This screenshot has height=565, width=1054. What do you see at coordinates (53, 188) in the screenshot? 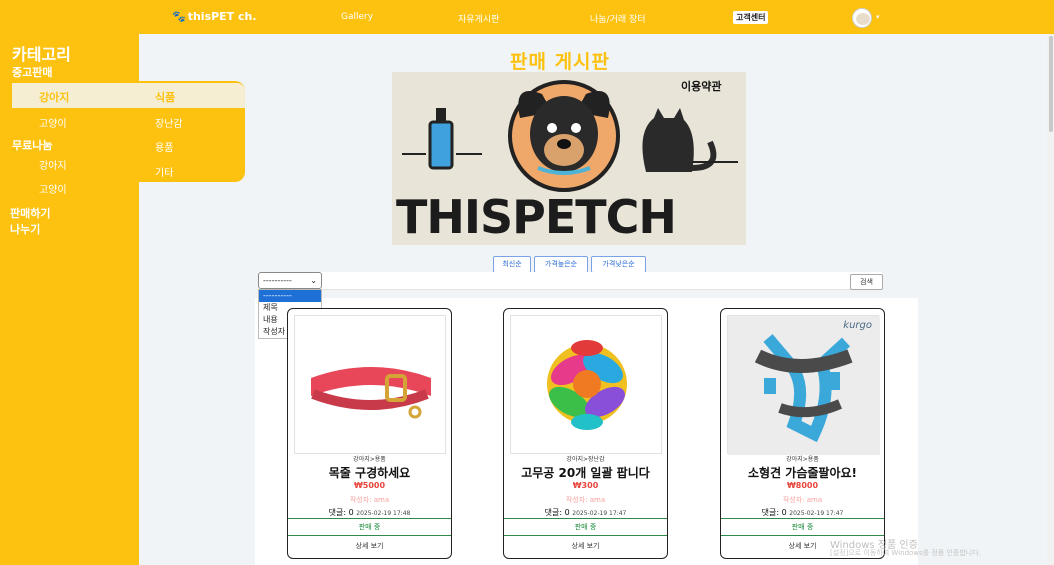
I see `sidebar-item-share-cat: 고양이` at bounding box center [53, 188].